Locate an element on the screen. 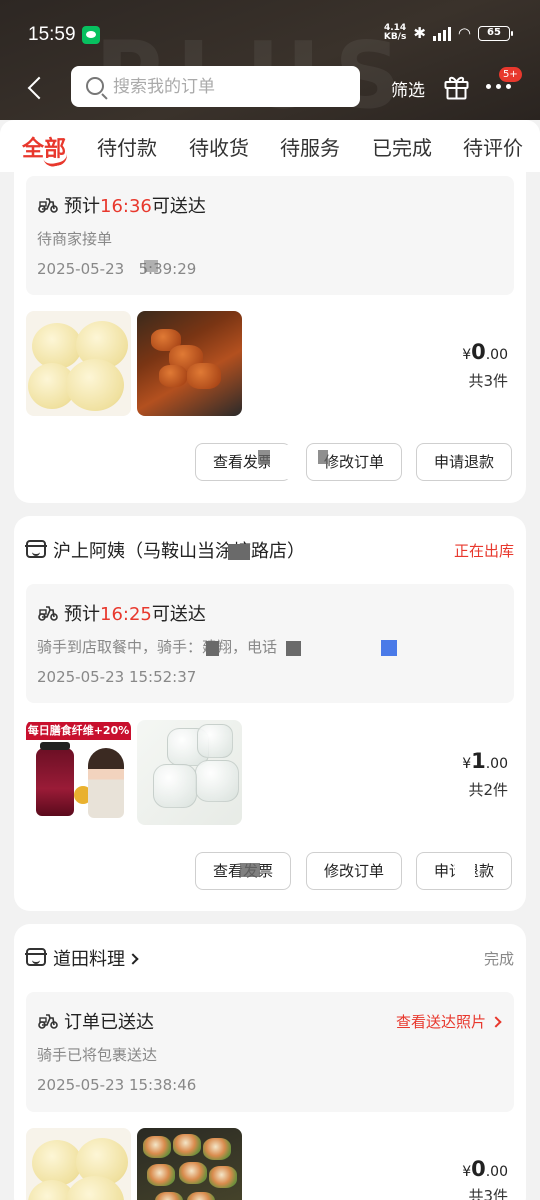  store-name: 沪上阿姨（马鞍山当涂塘路店） is located at coordinates (179, 550).